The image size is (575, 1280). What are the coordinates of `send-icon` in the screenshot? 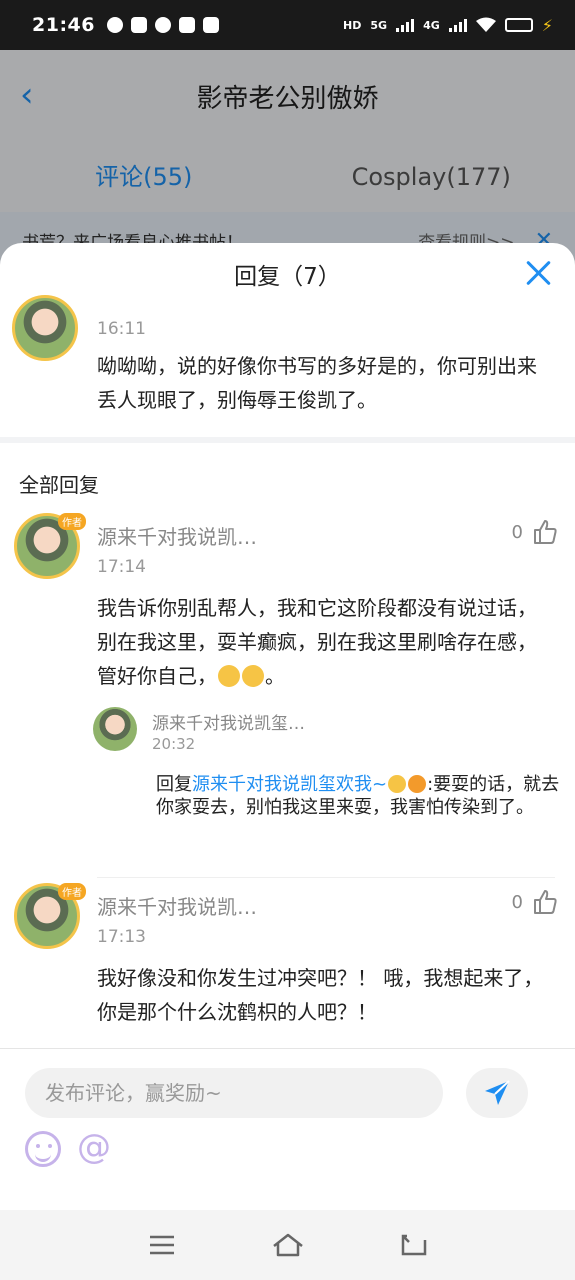 It's located at (497, 1092).